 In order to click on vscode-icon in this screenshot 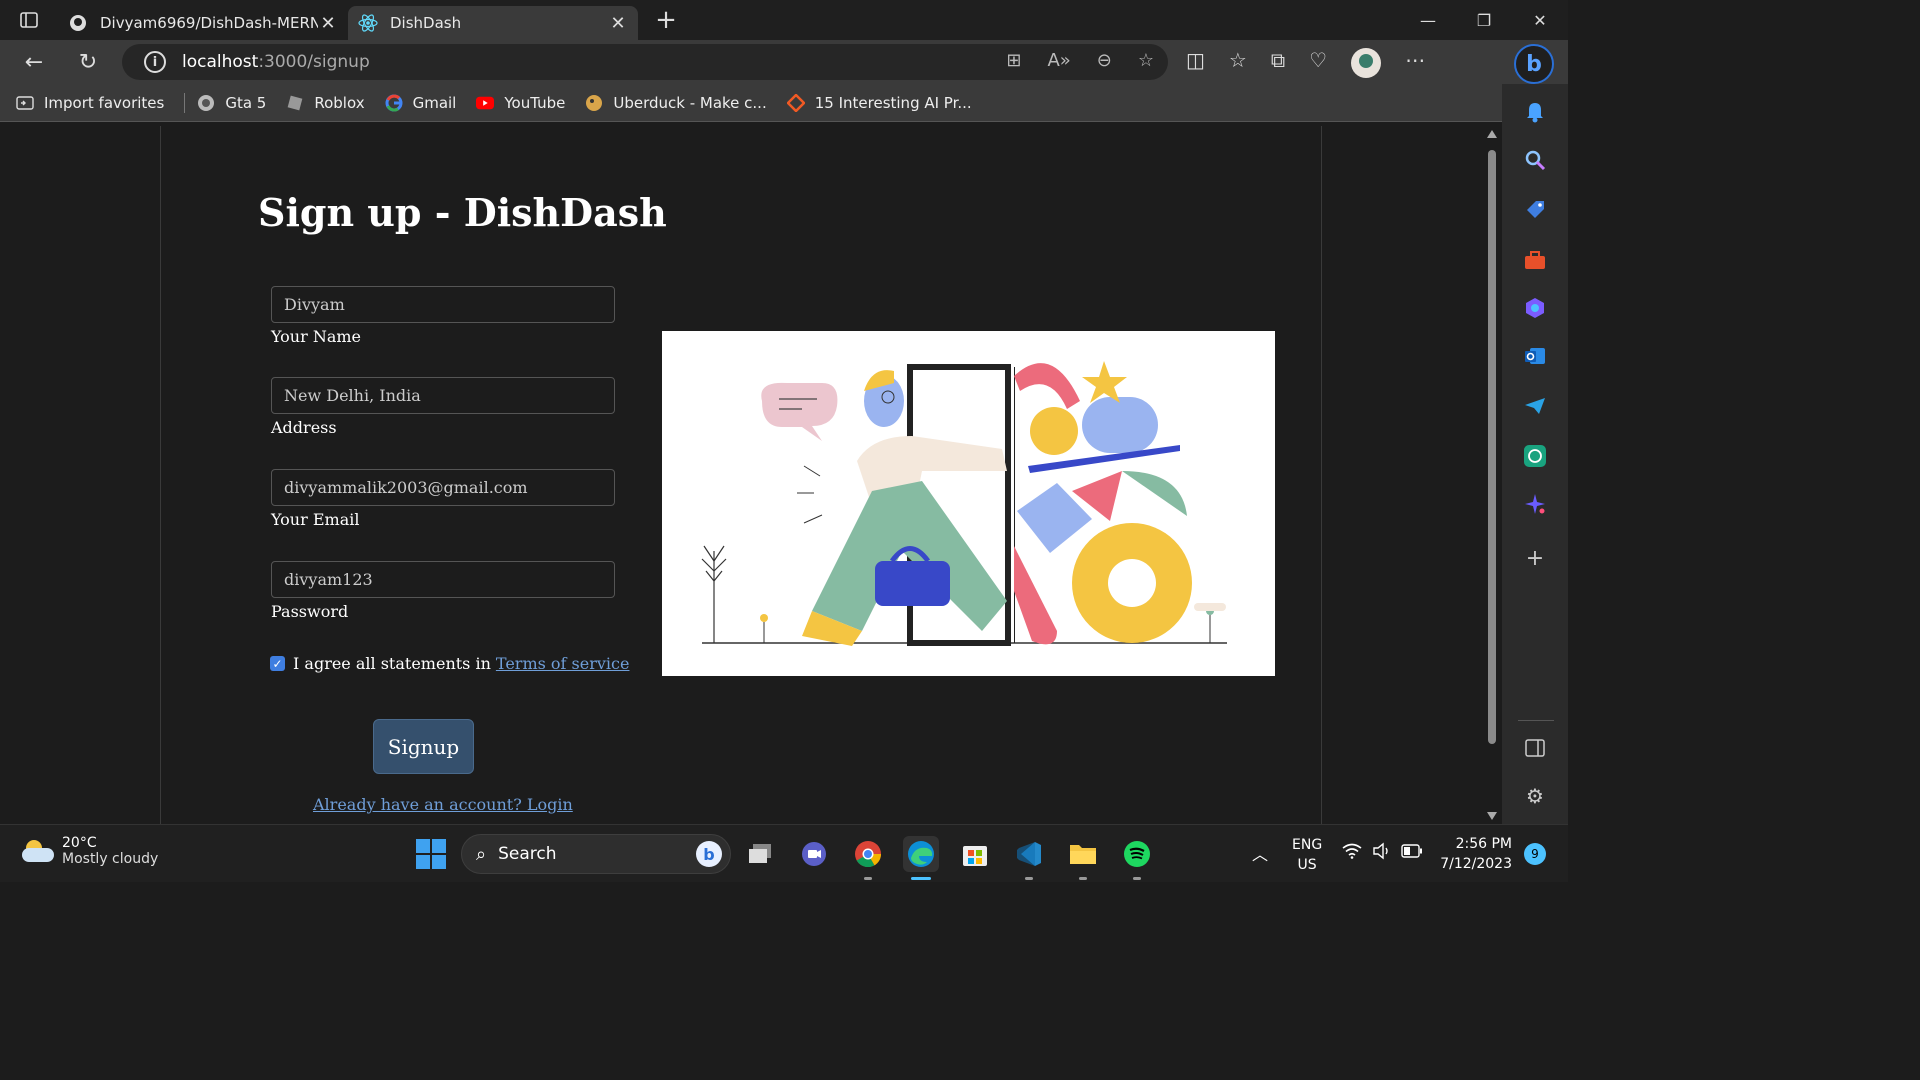, I will do `click(1029, 858)`.